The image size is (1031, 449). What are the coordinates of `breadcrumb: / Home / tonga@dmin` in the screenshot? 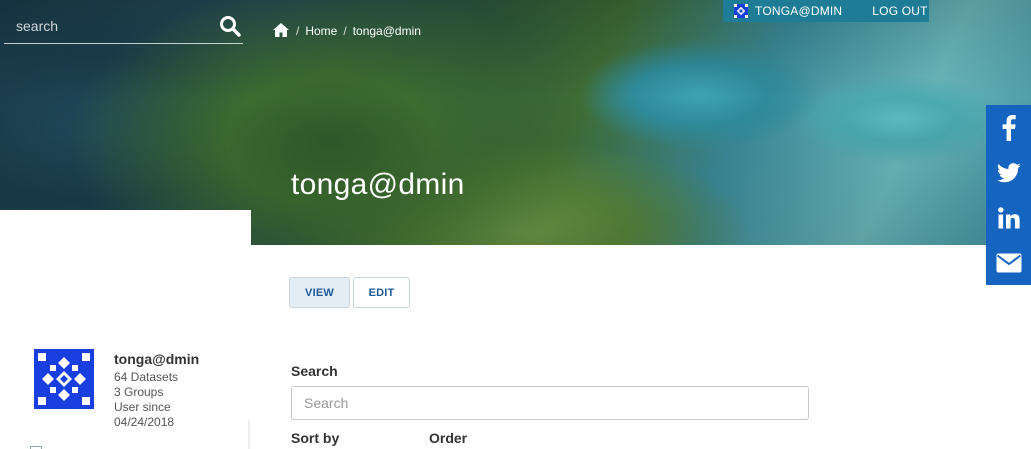 It's located at (346, 31).